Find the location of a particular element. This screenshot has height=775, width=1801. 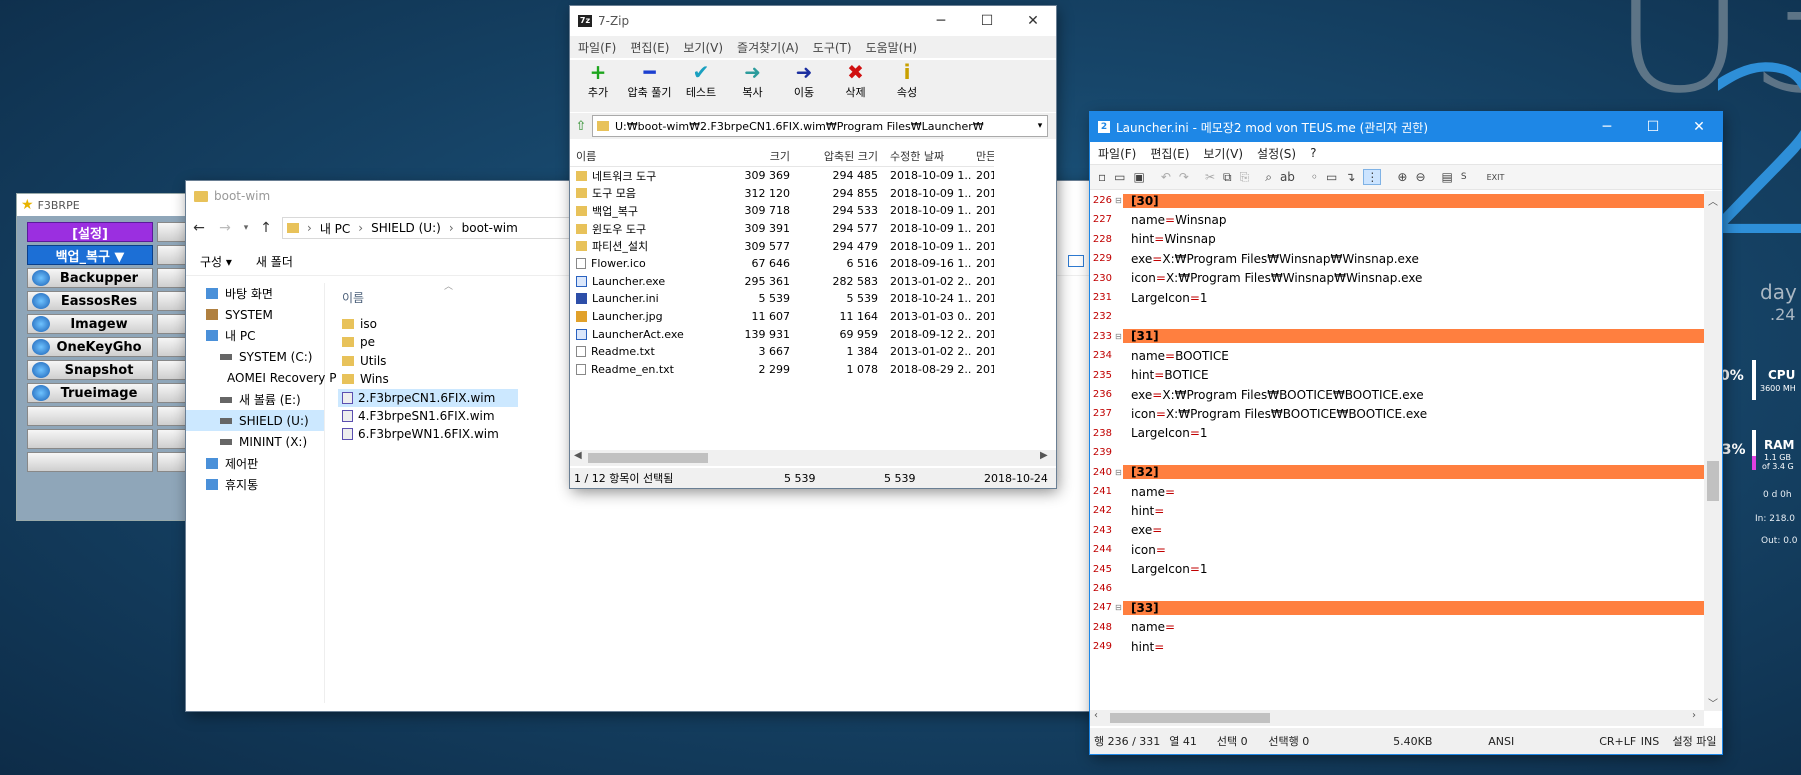

file-item: Wins is located at coordinates (428, 379).